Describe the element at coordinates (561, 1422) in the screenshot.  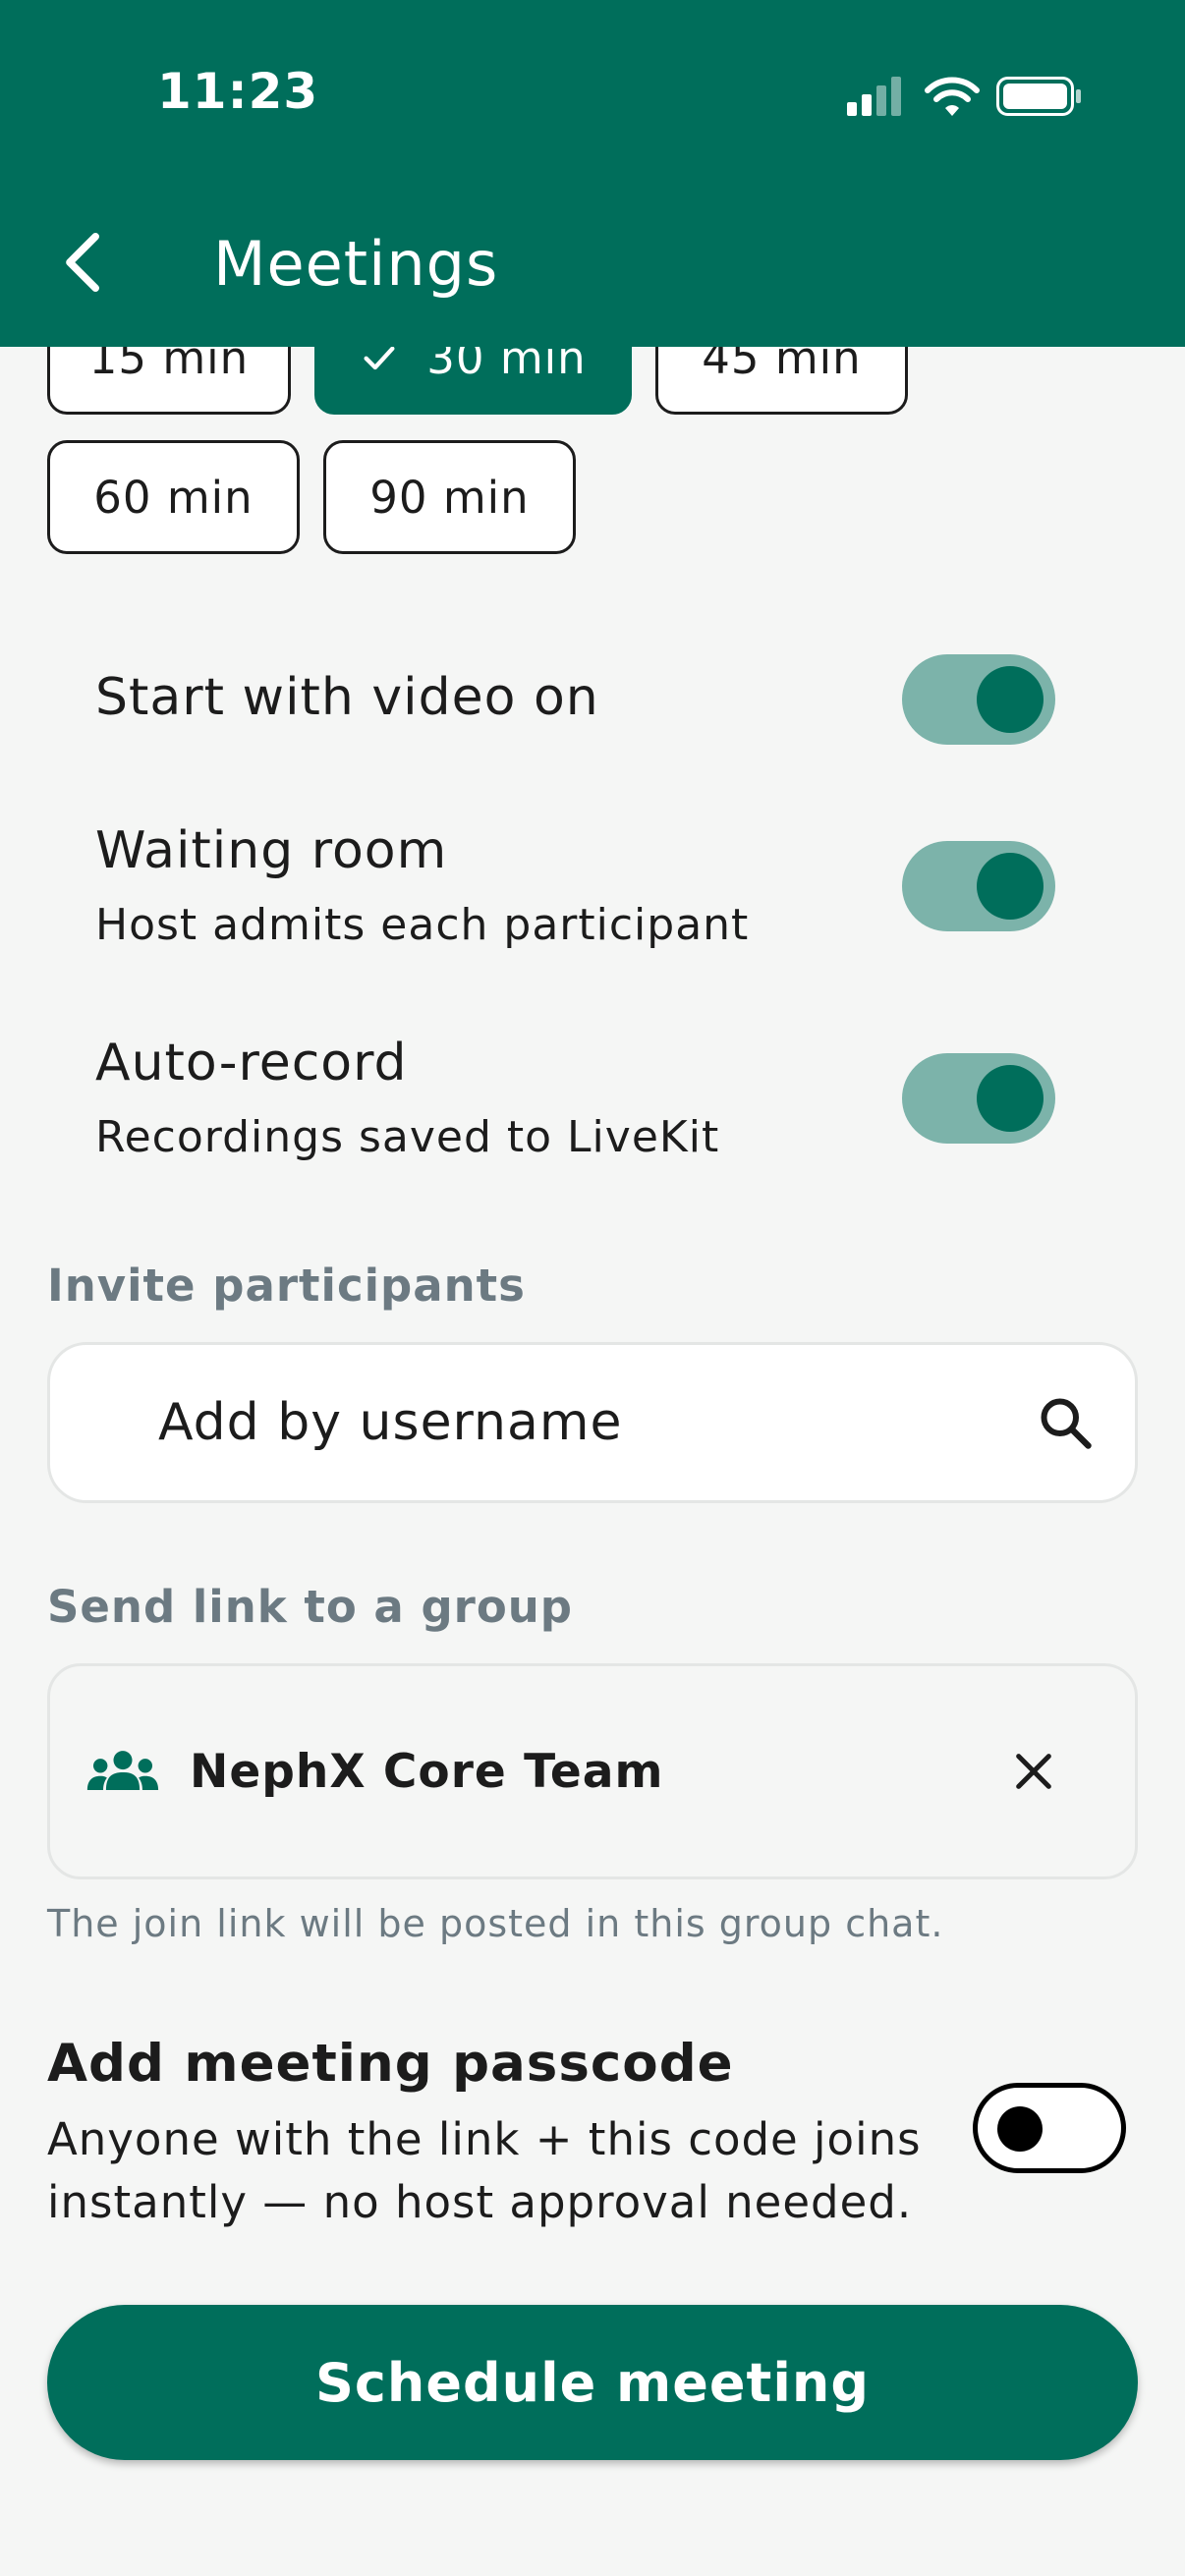
I see `username-search-input` at that location.